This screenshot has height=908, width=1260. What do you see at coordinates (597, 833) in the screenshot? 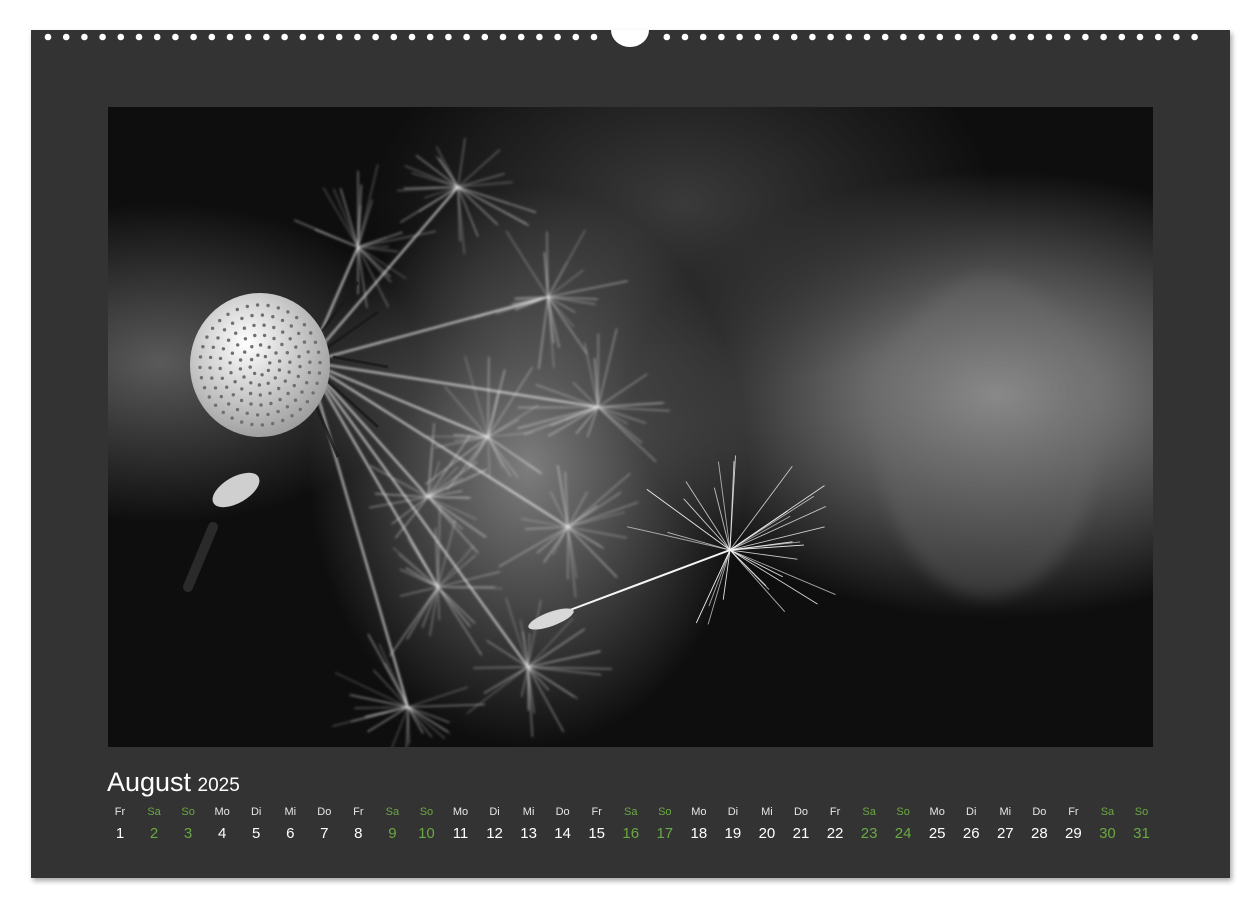
I see `day-number: 15` at bounding box center [597, 833].